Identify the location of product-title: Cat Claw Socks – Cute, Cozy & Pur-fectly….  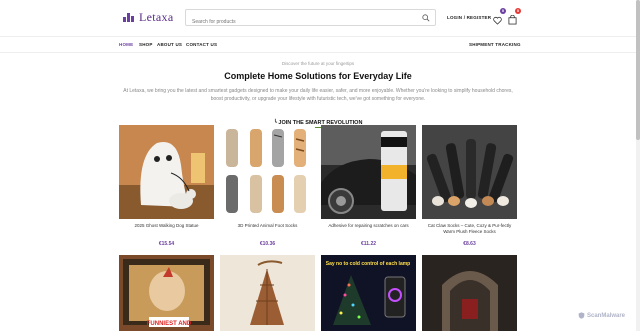
(469, 229).